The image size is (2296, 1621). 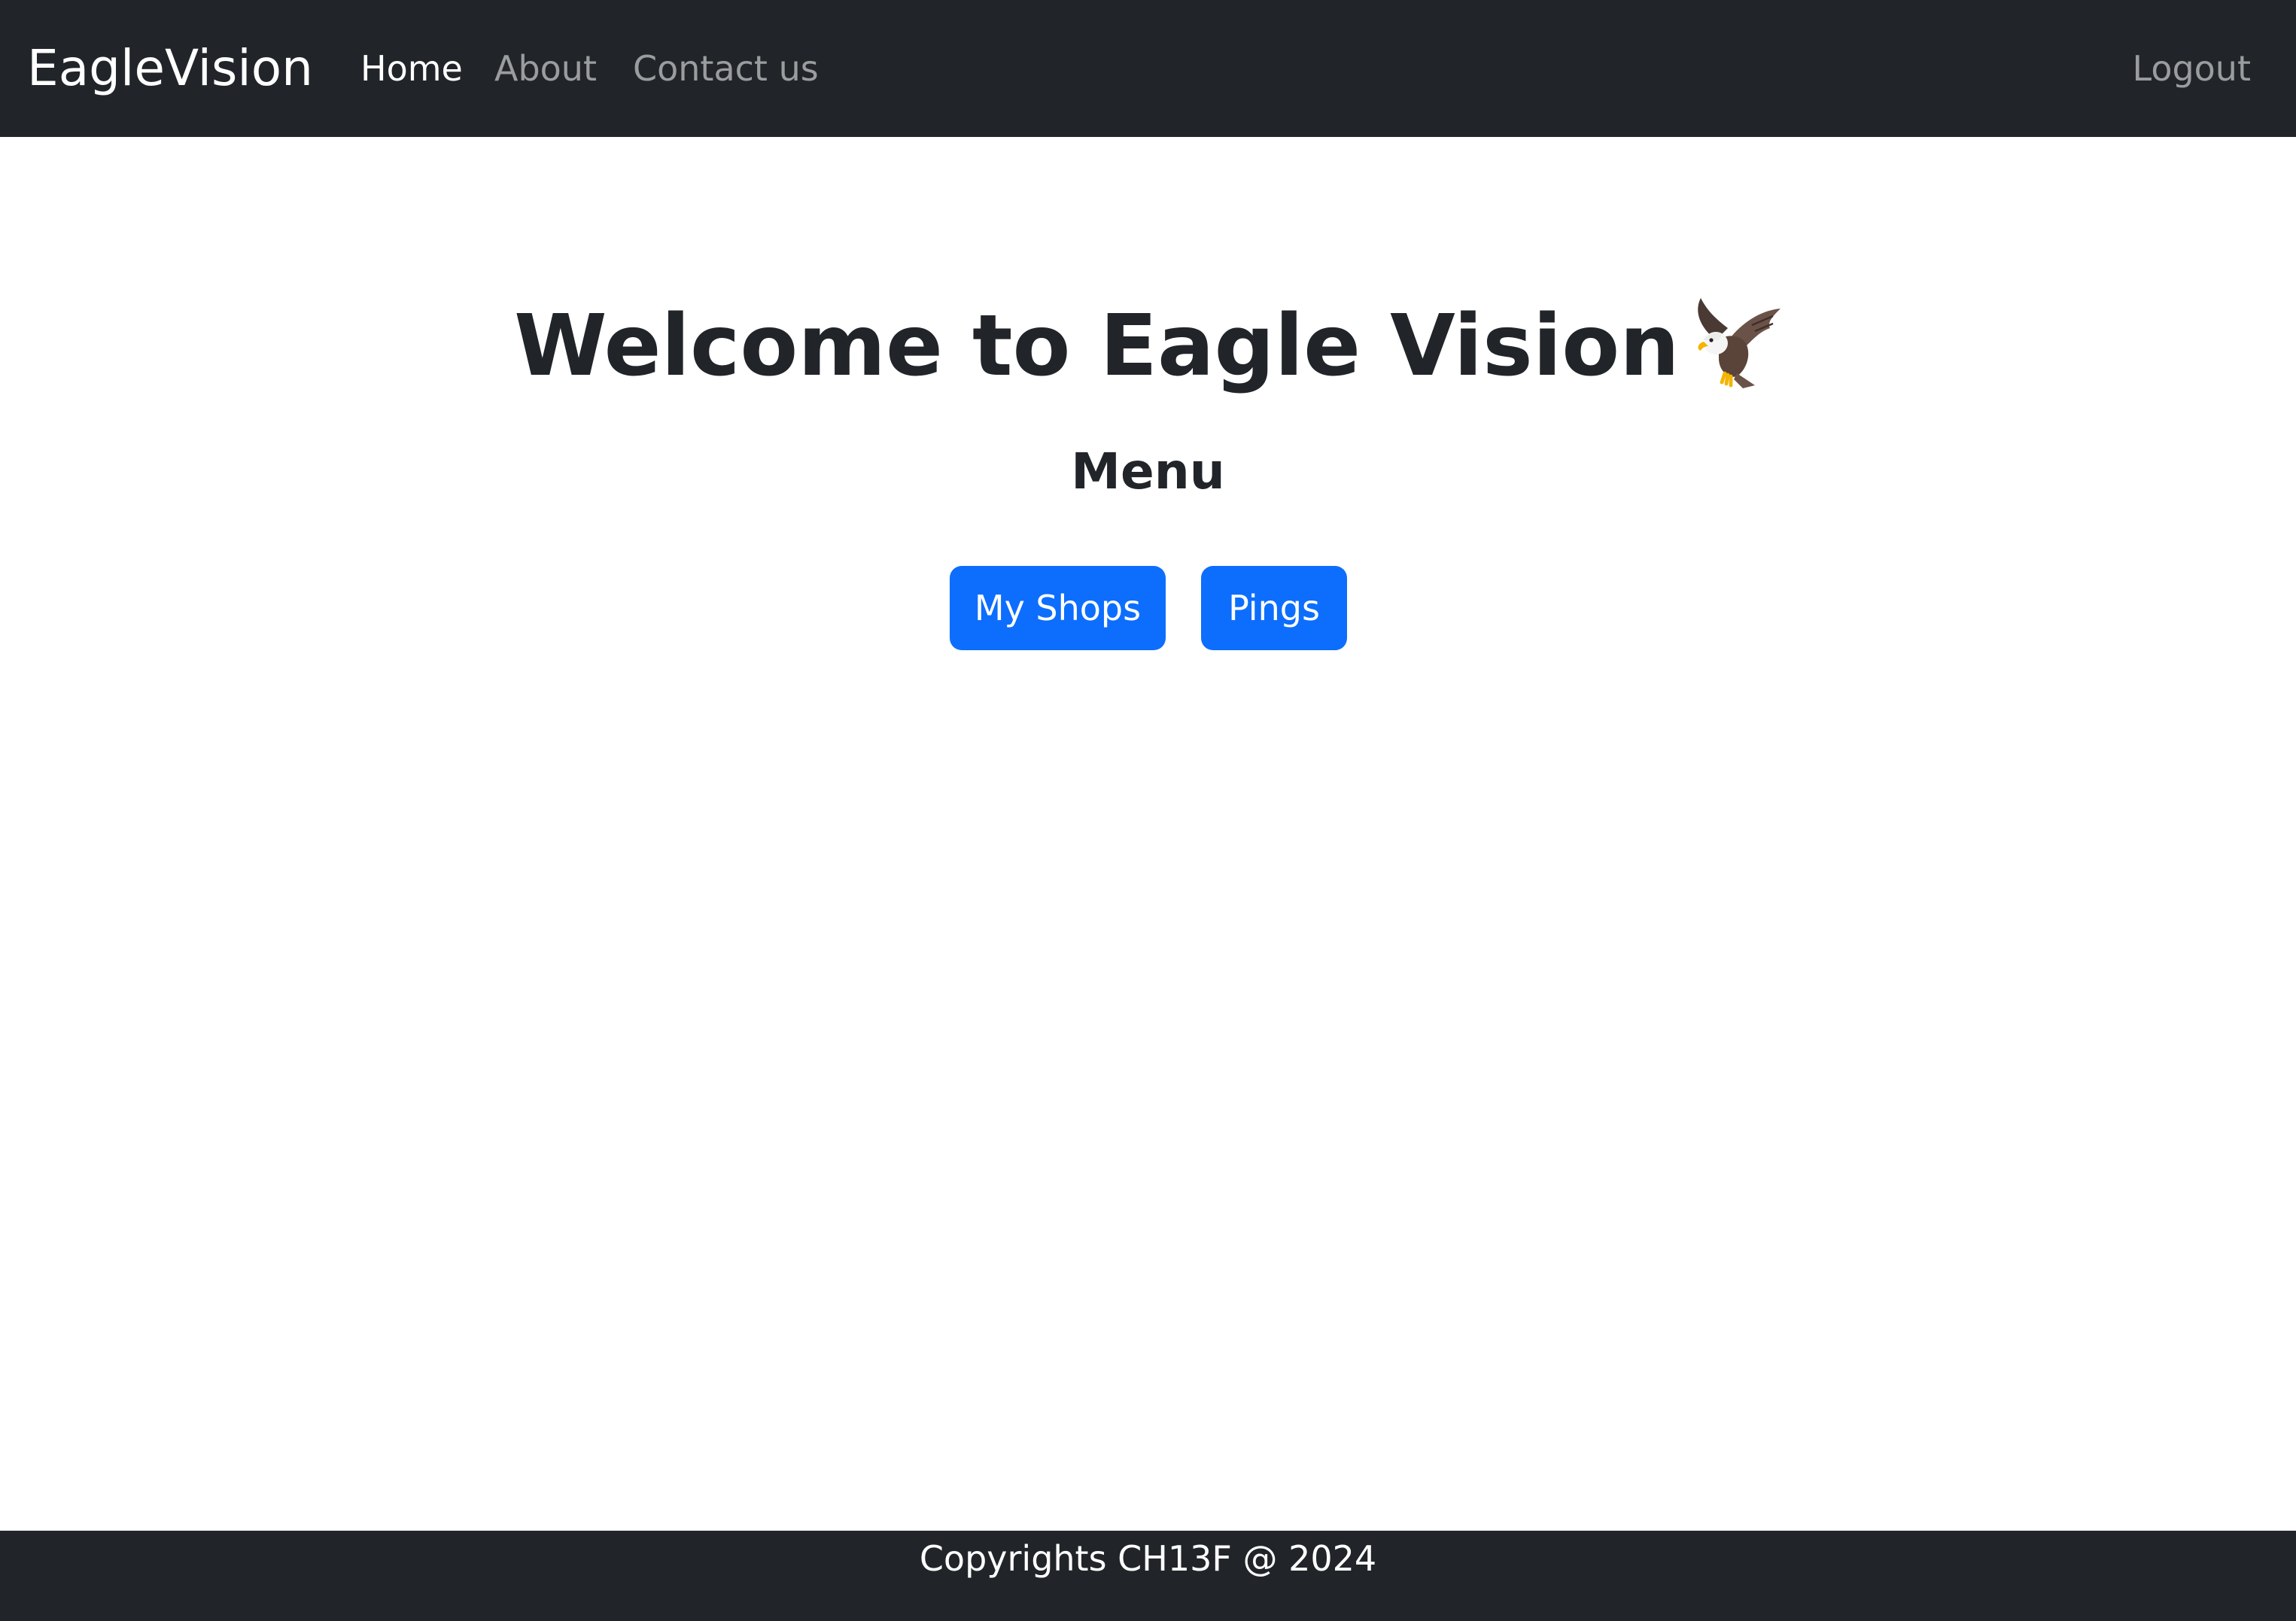 What do you see at coordinates (1274, 608) in the screenshot?
I see `pings-button: Pings` at bounding box center [1274, 608].